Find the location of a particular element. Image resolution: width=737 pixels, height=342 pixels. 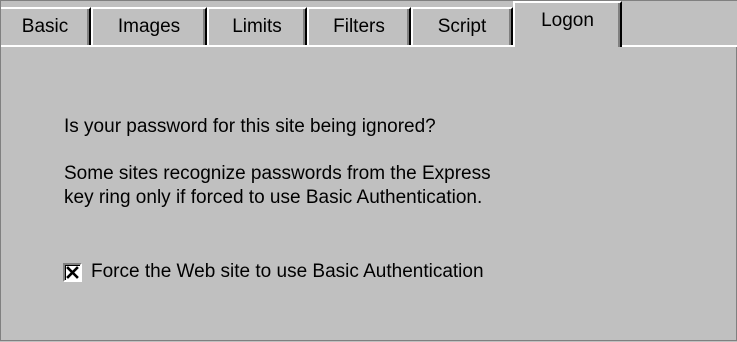

tab-strip: Basic Images Limits Filters Script Logon is located at coordinates (369, 24).